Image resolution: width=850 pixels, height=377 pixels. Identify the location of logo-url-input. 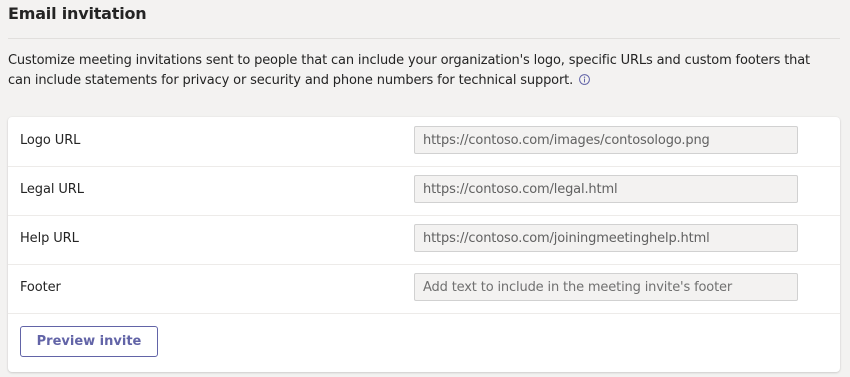
(606, 140).